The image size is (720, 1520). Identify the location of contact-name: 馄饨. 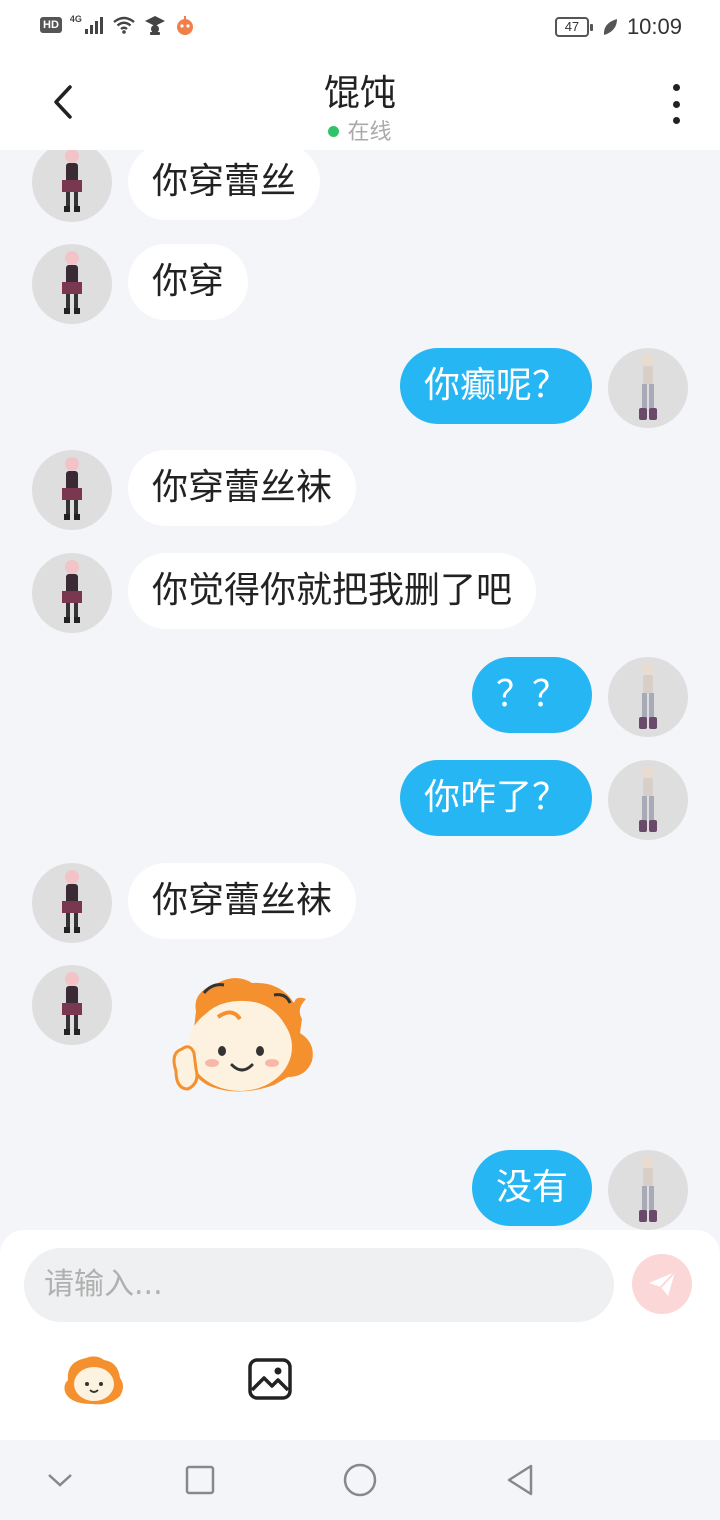
(359, 93).